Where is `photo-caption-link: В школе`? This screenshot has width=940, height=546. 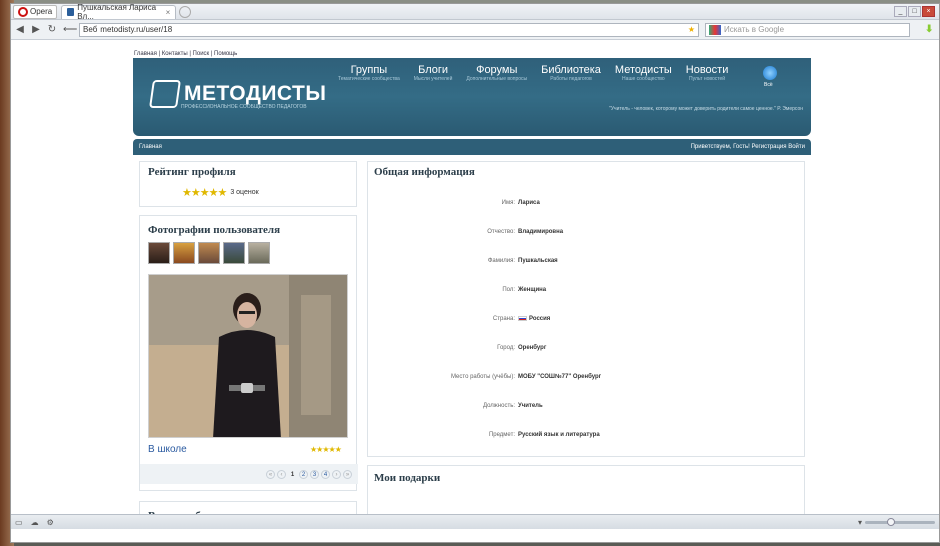
photo-caption-link: В школе is located at coordinates (167, 449).